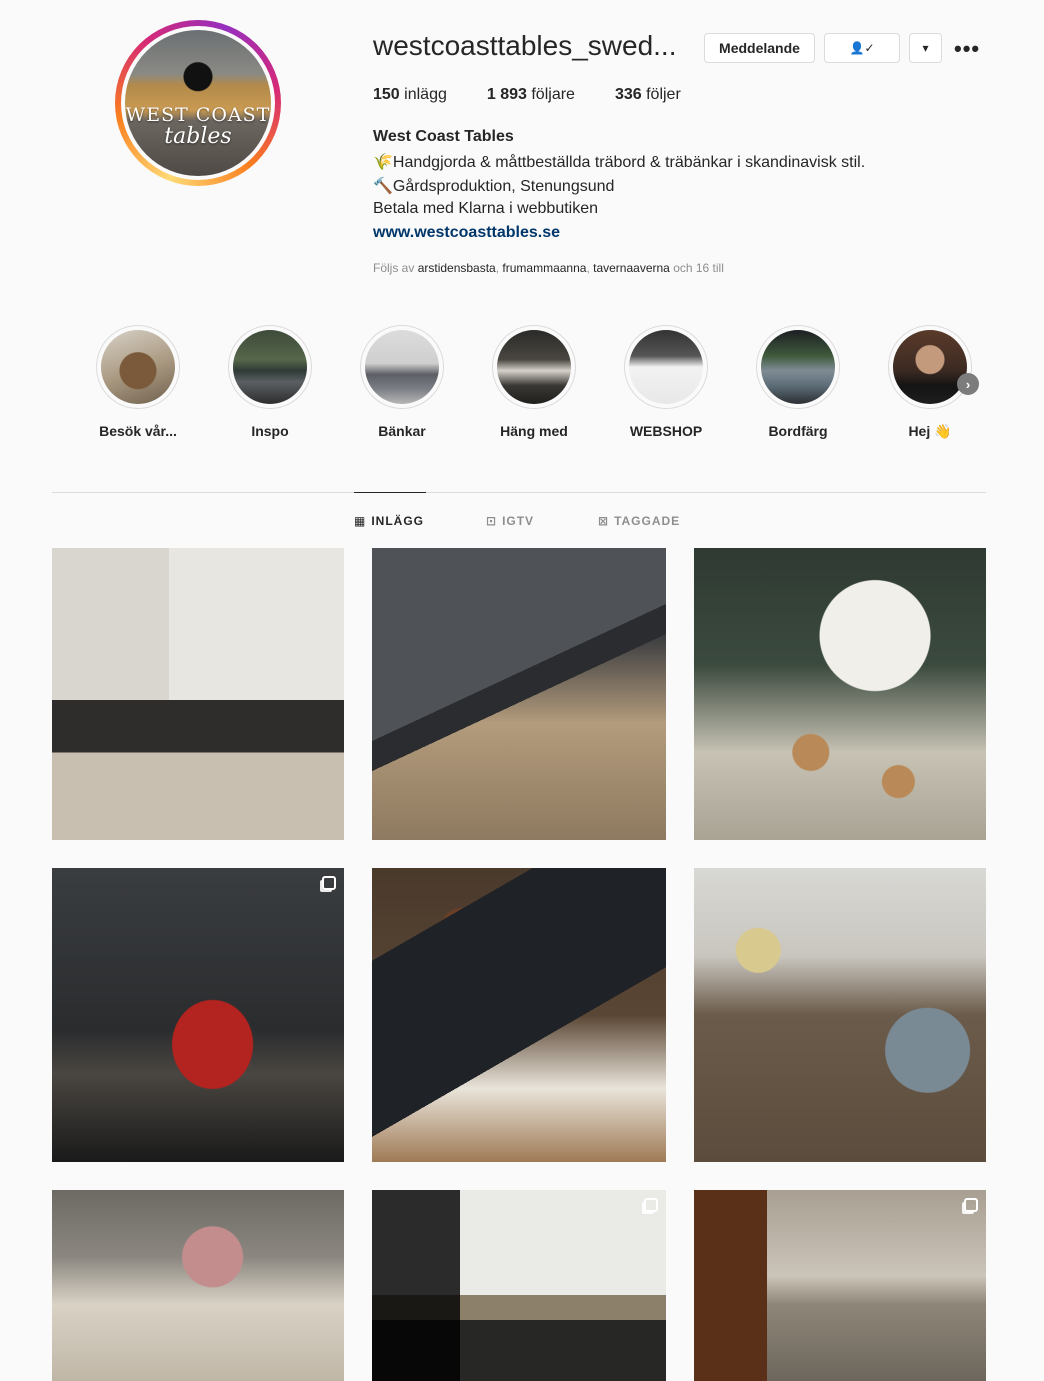 This screenshot has width=1044, height=1381. What do you see at coordinates (457, 268) in the screenshot?
I see `follower-username: arstidensbasta` at bounding box center [457, 268].